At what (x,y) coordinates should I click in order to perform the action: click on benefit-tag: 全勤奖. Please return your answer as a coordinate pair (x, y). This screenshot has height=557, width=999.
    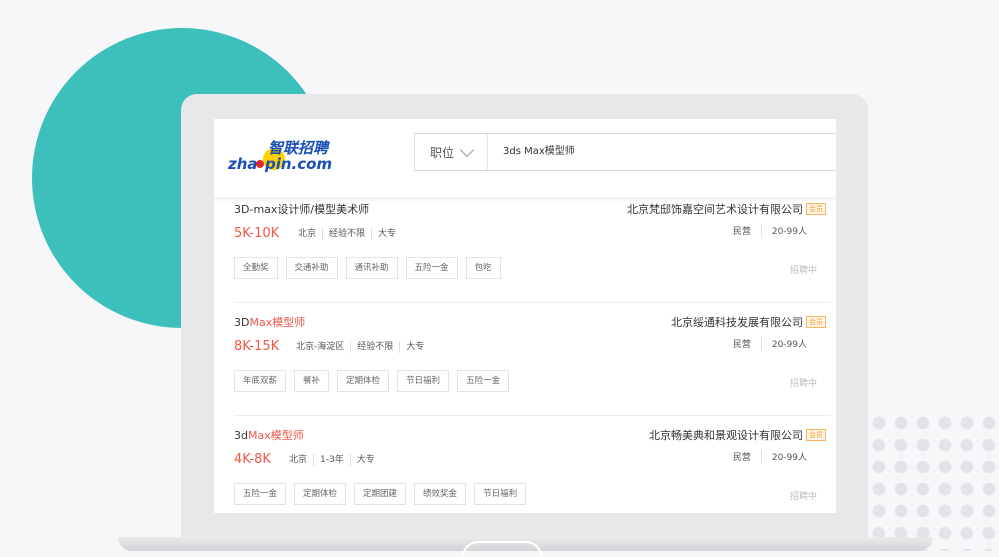
    Looking at the image, I should click on (256, 268).